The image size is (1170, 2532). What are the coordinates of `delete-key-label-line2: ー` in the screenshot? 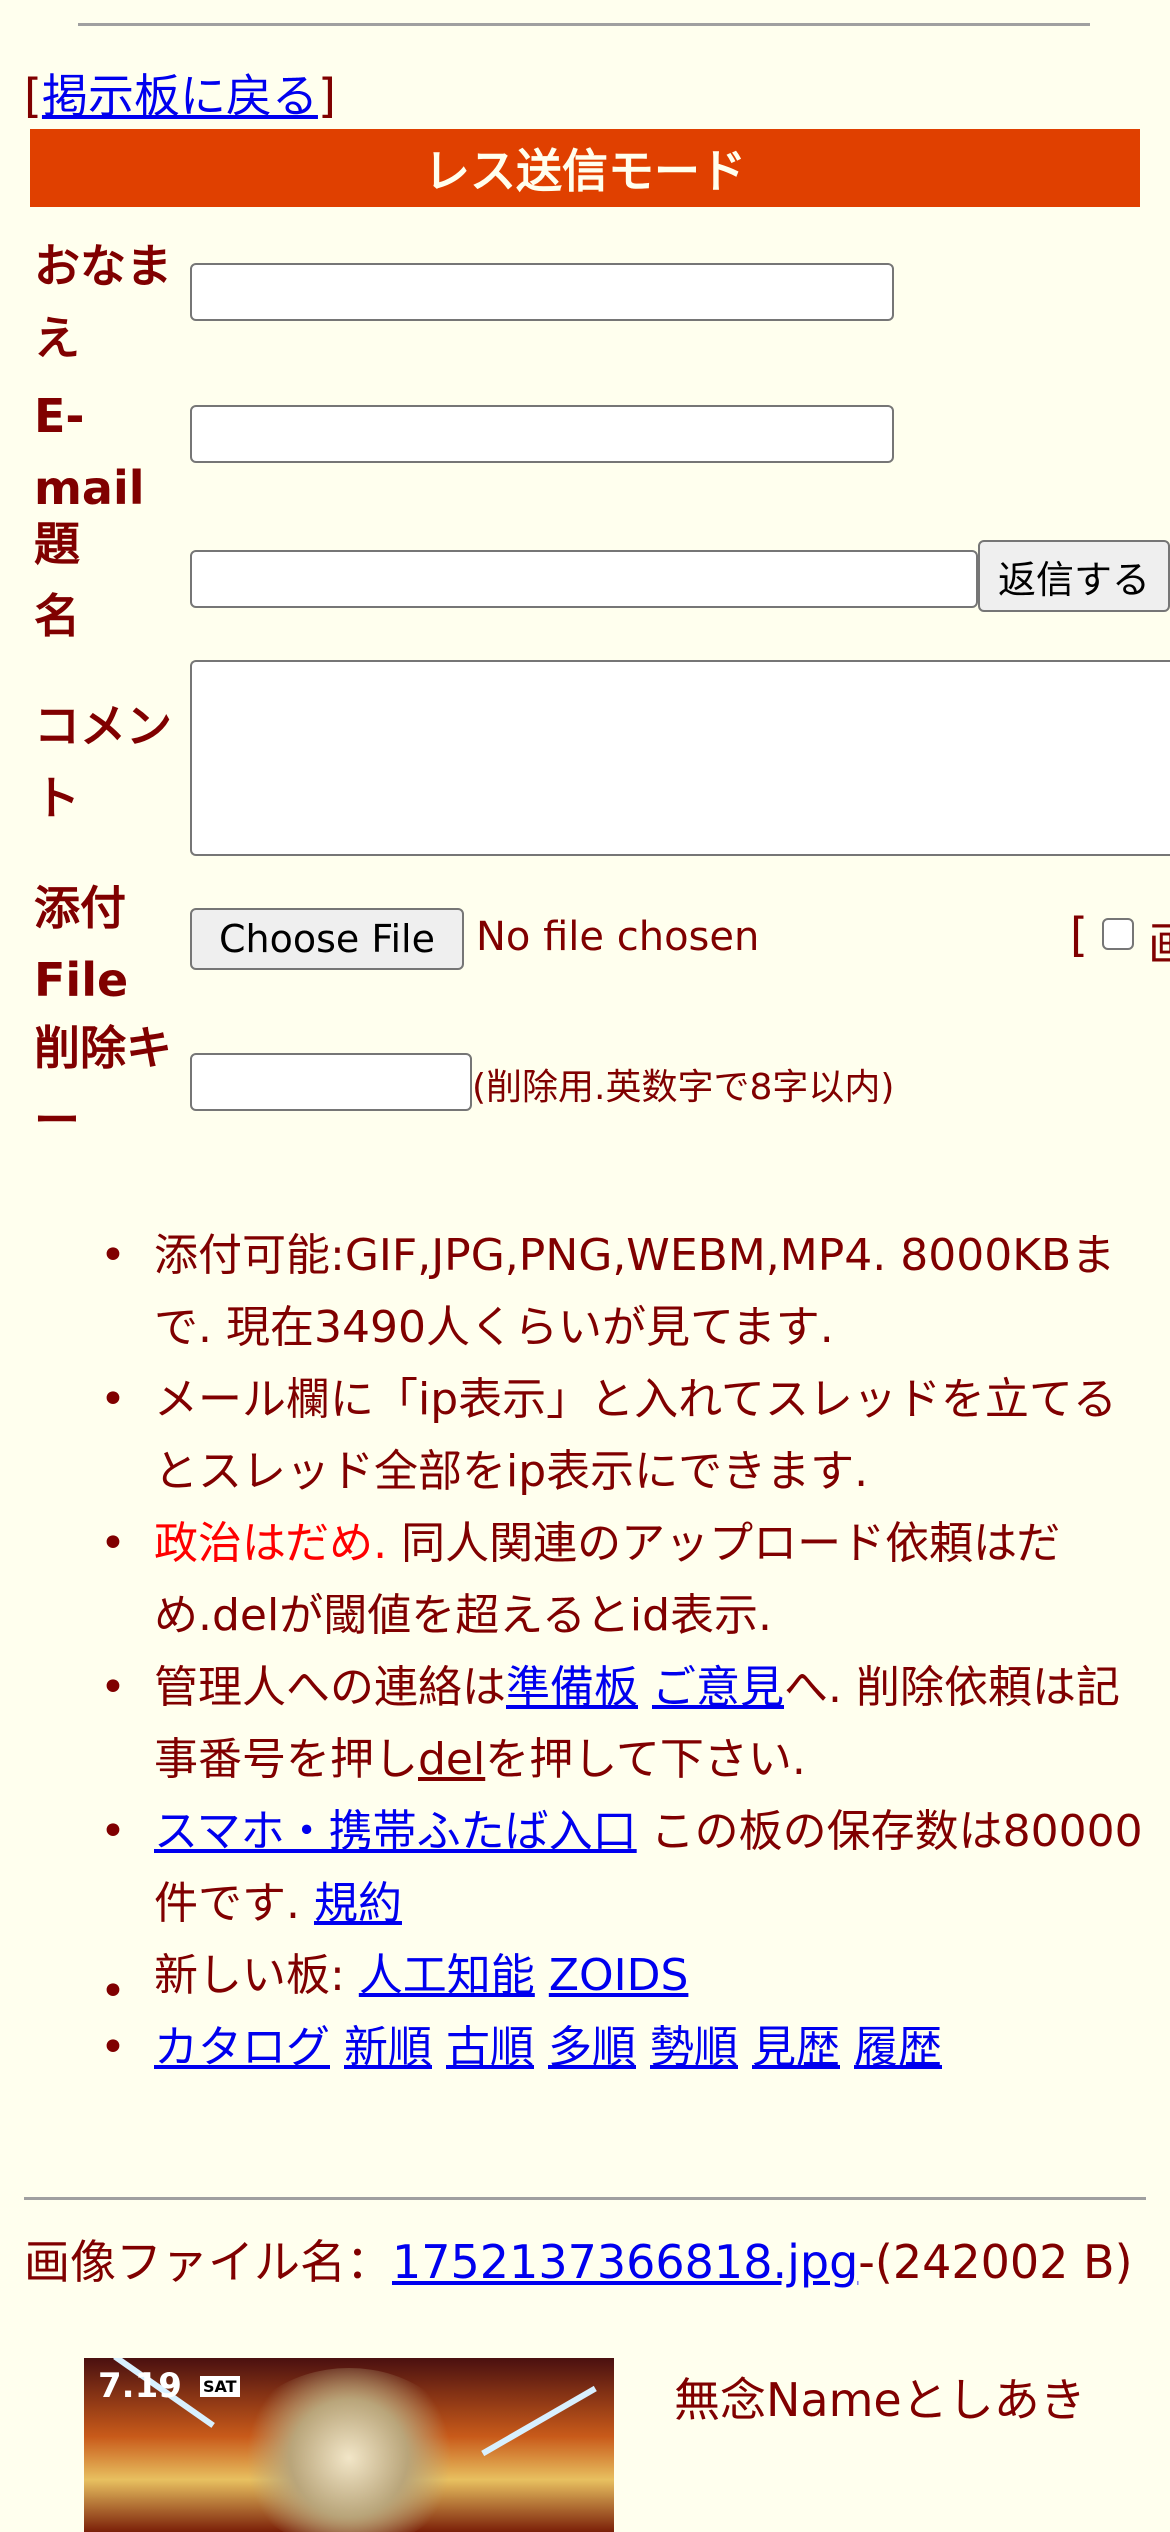 It's located at (57, 1120).